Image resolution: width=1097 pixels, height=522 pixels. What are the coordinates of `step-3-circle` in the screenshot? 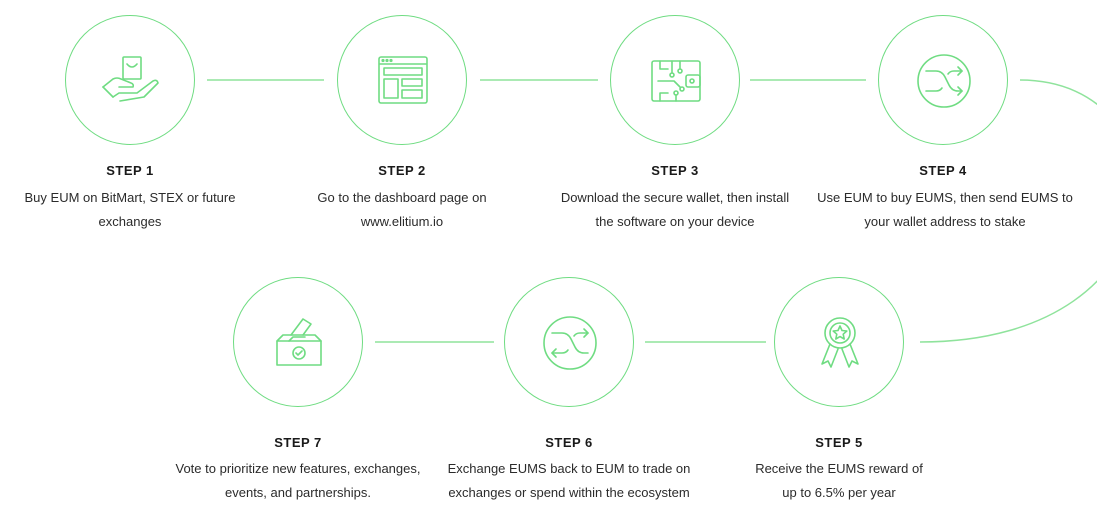 It's located at (675, 80).